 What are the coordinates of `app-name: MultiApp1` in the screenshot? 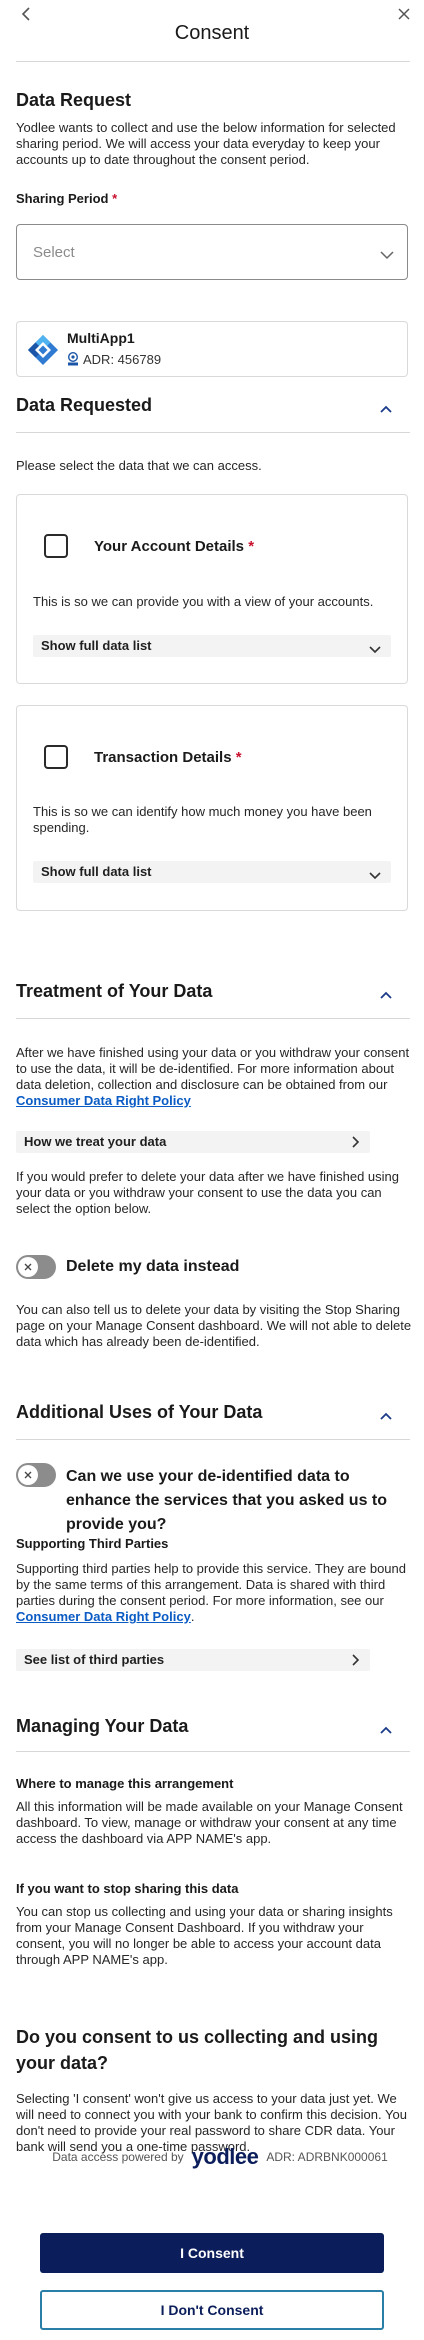 It's located at (101, 338).